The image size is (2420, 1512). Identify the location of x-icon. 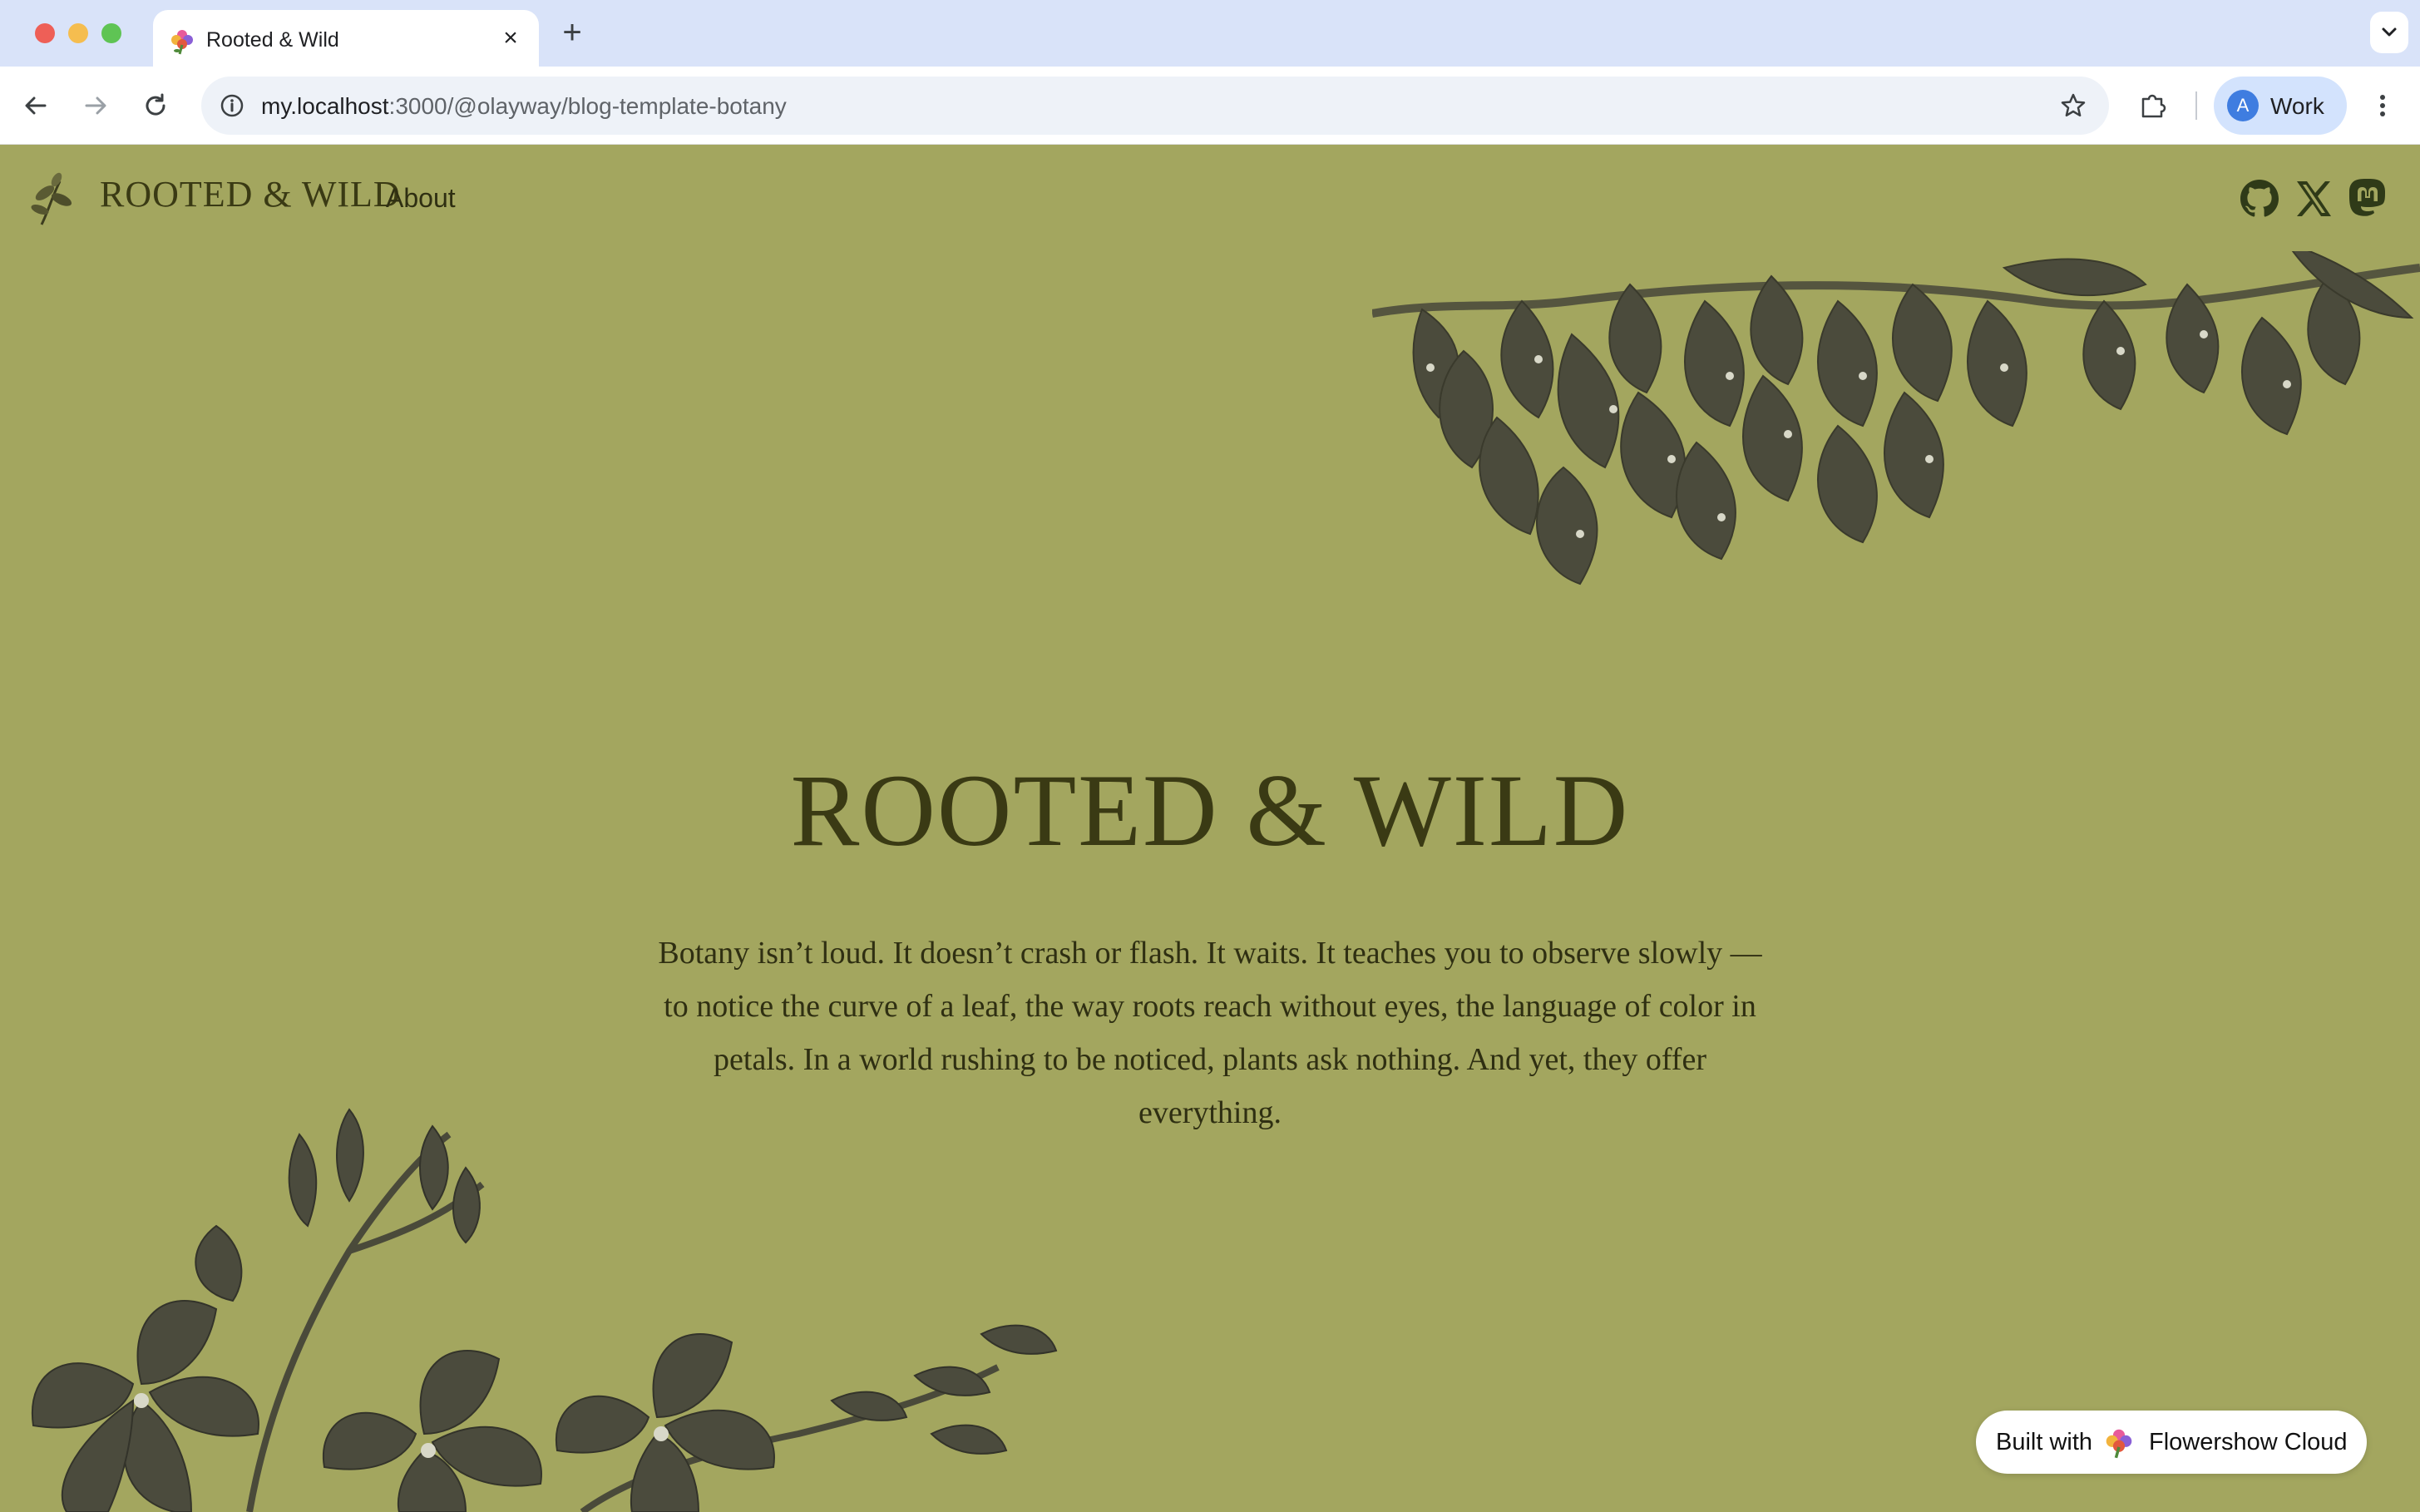
(2314, 198).